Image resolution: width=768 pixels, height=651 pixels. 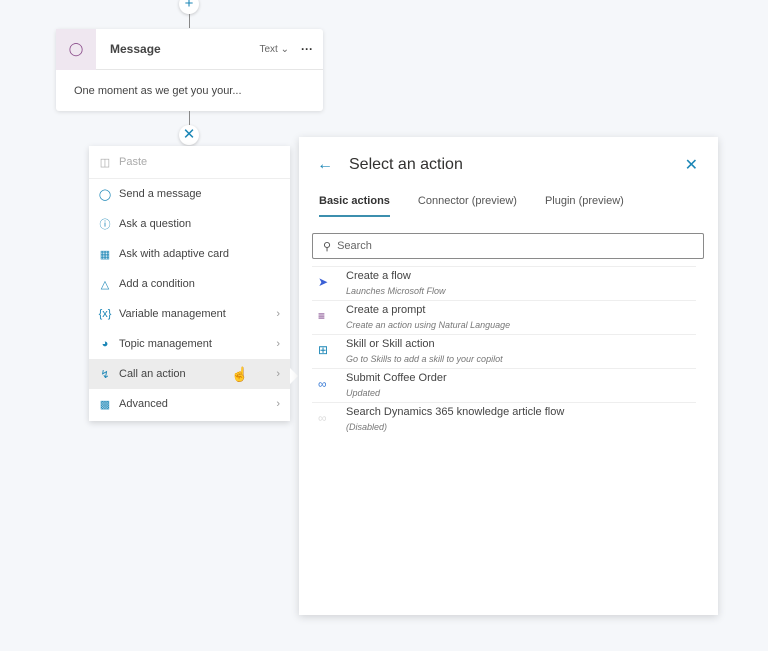 What do you see at coordinates (323, 350) in the screenshot?
I see `skill-icon: ⊞` at bounding box center [323, 350].